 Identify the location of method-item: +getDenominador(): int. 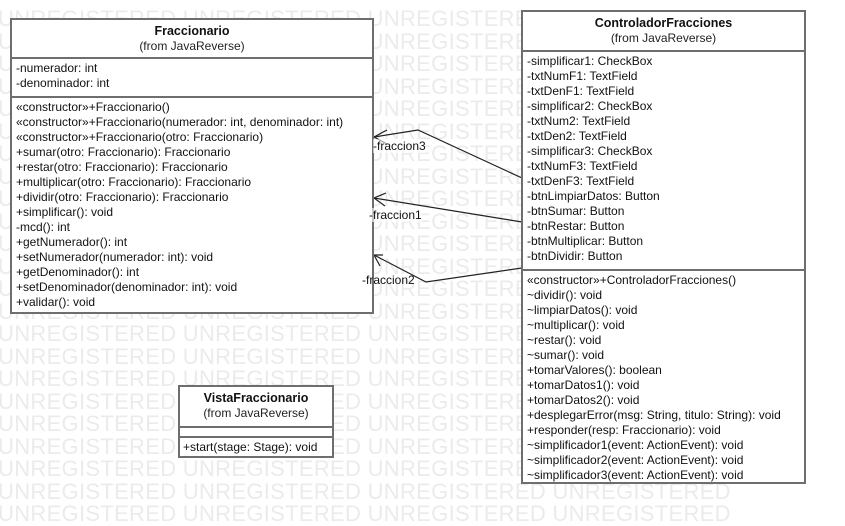
(78, 272).